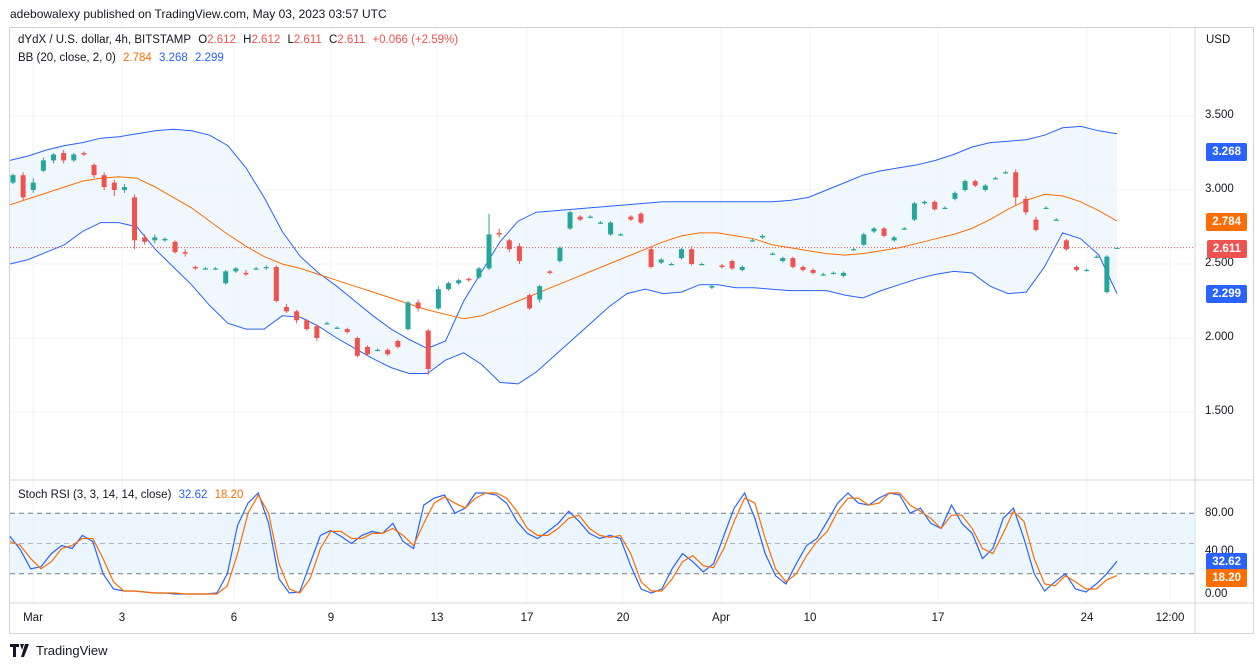 The height and width of the screenshot is (668, 1260). I want to click on bb-label: BB (20, close, 2, 0), so click(67, 58).